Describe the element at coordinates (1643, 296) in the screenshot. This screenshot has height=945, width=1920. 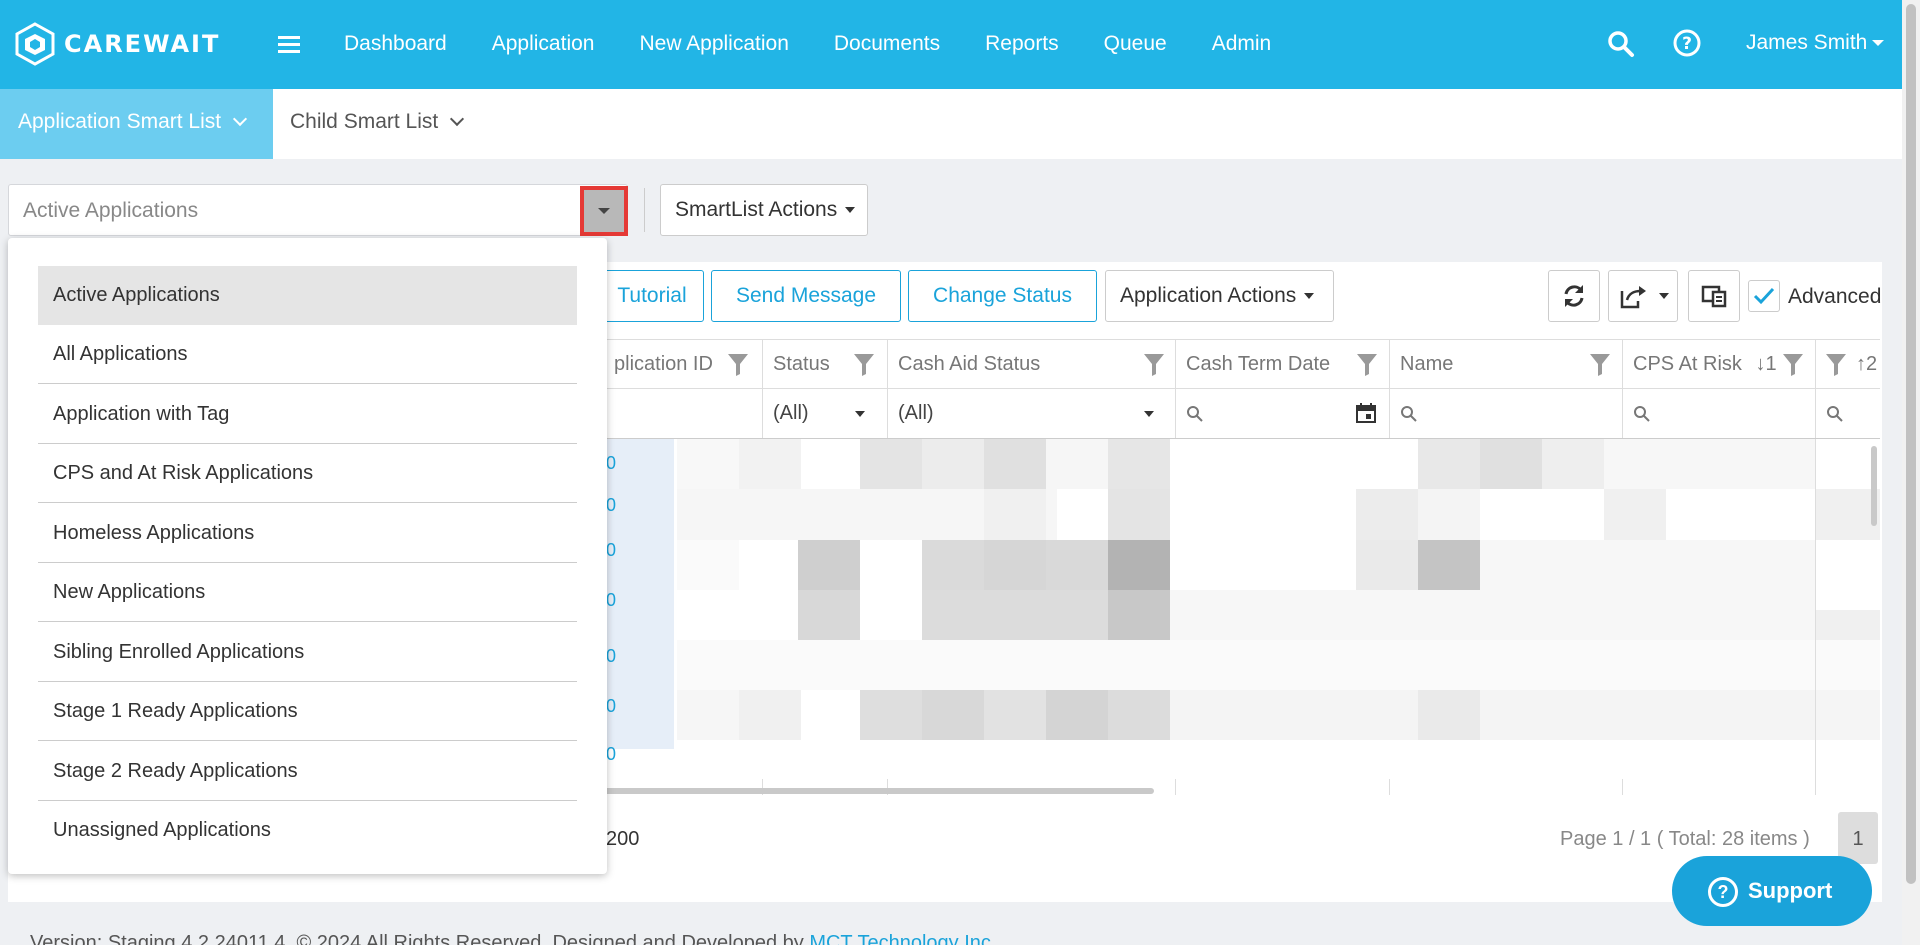
I see `export-button` at that location.